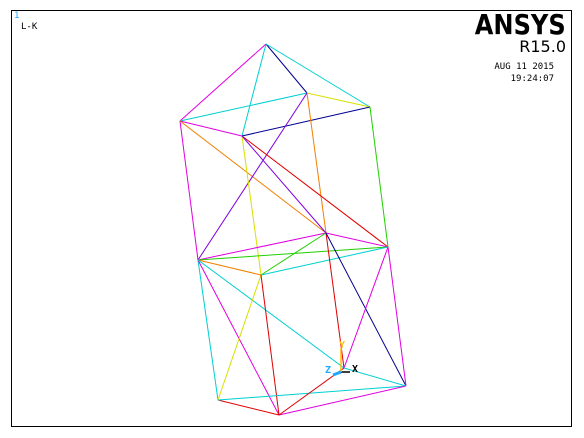 This screenshot has height=438, width=584. What do you see at coordinates (328, 370) in the screenshot?
I see `triad-z-label: Z` at bounding box center [328, 370].